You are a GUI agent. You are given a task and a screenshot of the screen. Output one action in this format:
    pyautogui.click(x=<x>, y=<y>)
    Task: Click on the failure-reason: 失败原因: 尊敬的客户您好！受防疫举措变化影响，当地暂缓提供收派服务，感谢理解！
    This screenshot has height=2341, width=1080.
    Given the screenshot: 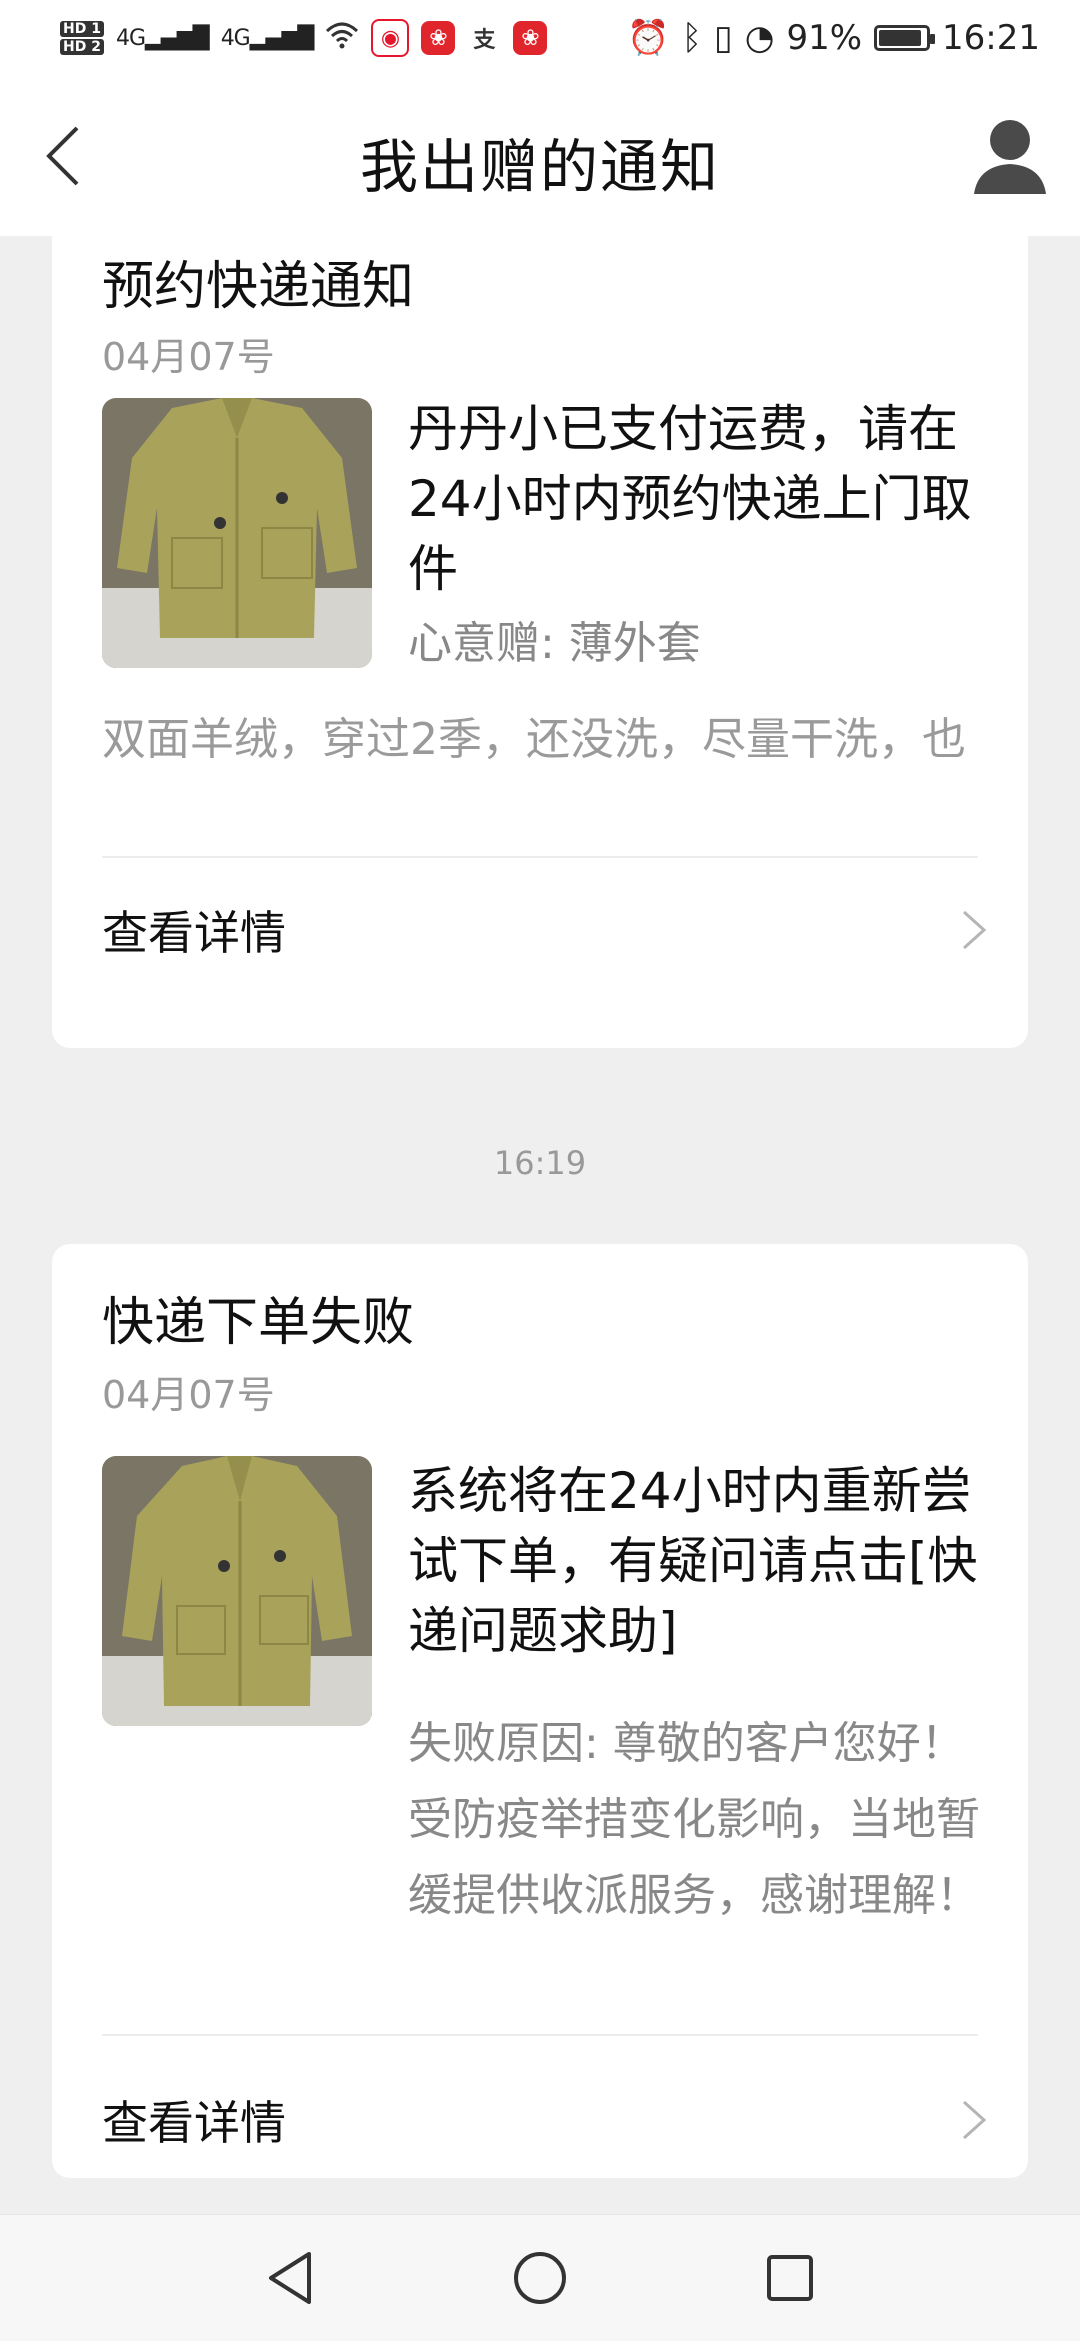 What is the action you would take?
    pyautogui.click(x=694, y=1819)
    